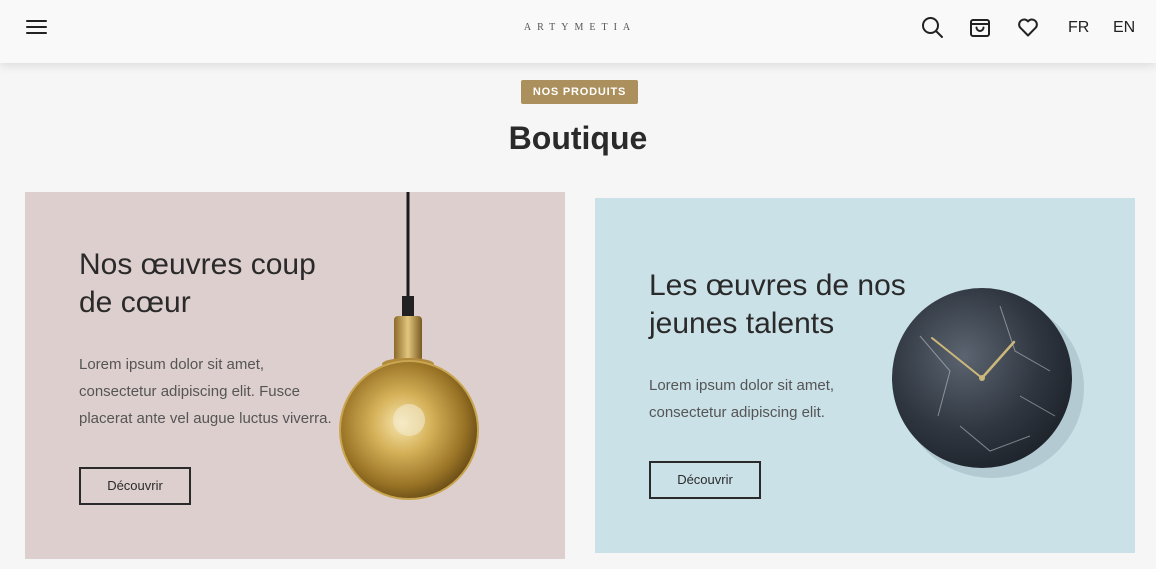 The width and height of the screenshot is (1156, 569). What do you see at coordinates (1028, 27) in the screenshot?
I see `heart-icon` at bounding box center [1028, 27].